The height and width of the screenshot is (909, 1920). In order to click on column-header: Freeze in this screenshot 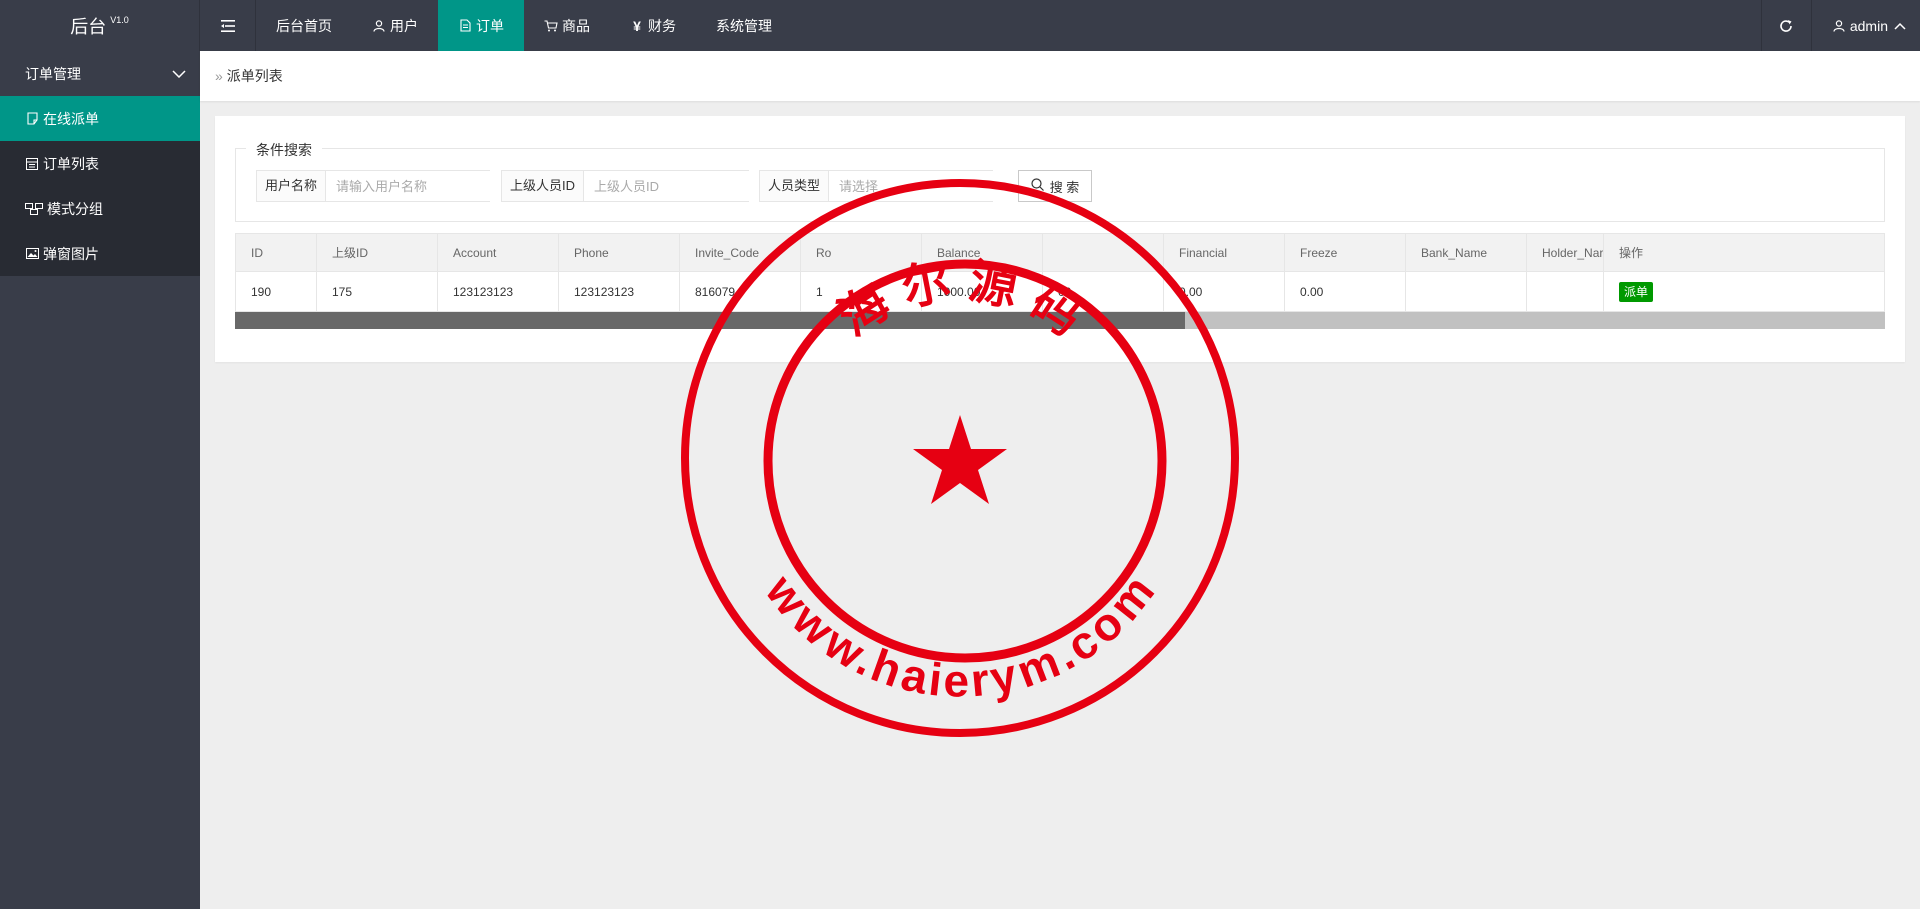, I will do `click(1345, 252)`.